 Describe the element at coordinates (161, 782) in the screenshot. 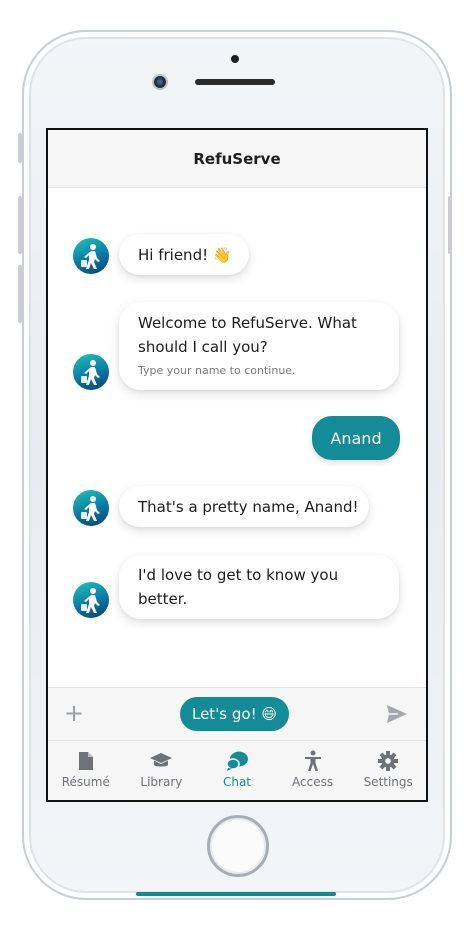

I see `tab-label: Library` at that location.